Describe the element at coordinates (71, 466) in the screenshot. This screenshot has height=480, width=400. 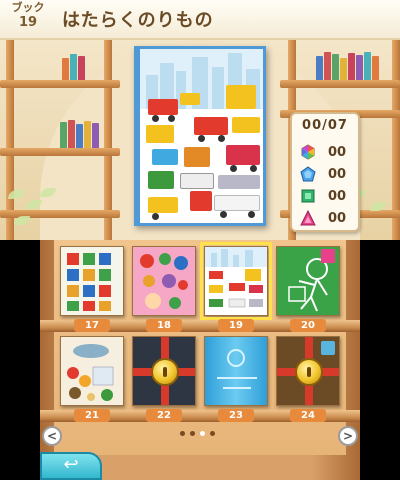
I see `back-button: ↩` at that location.